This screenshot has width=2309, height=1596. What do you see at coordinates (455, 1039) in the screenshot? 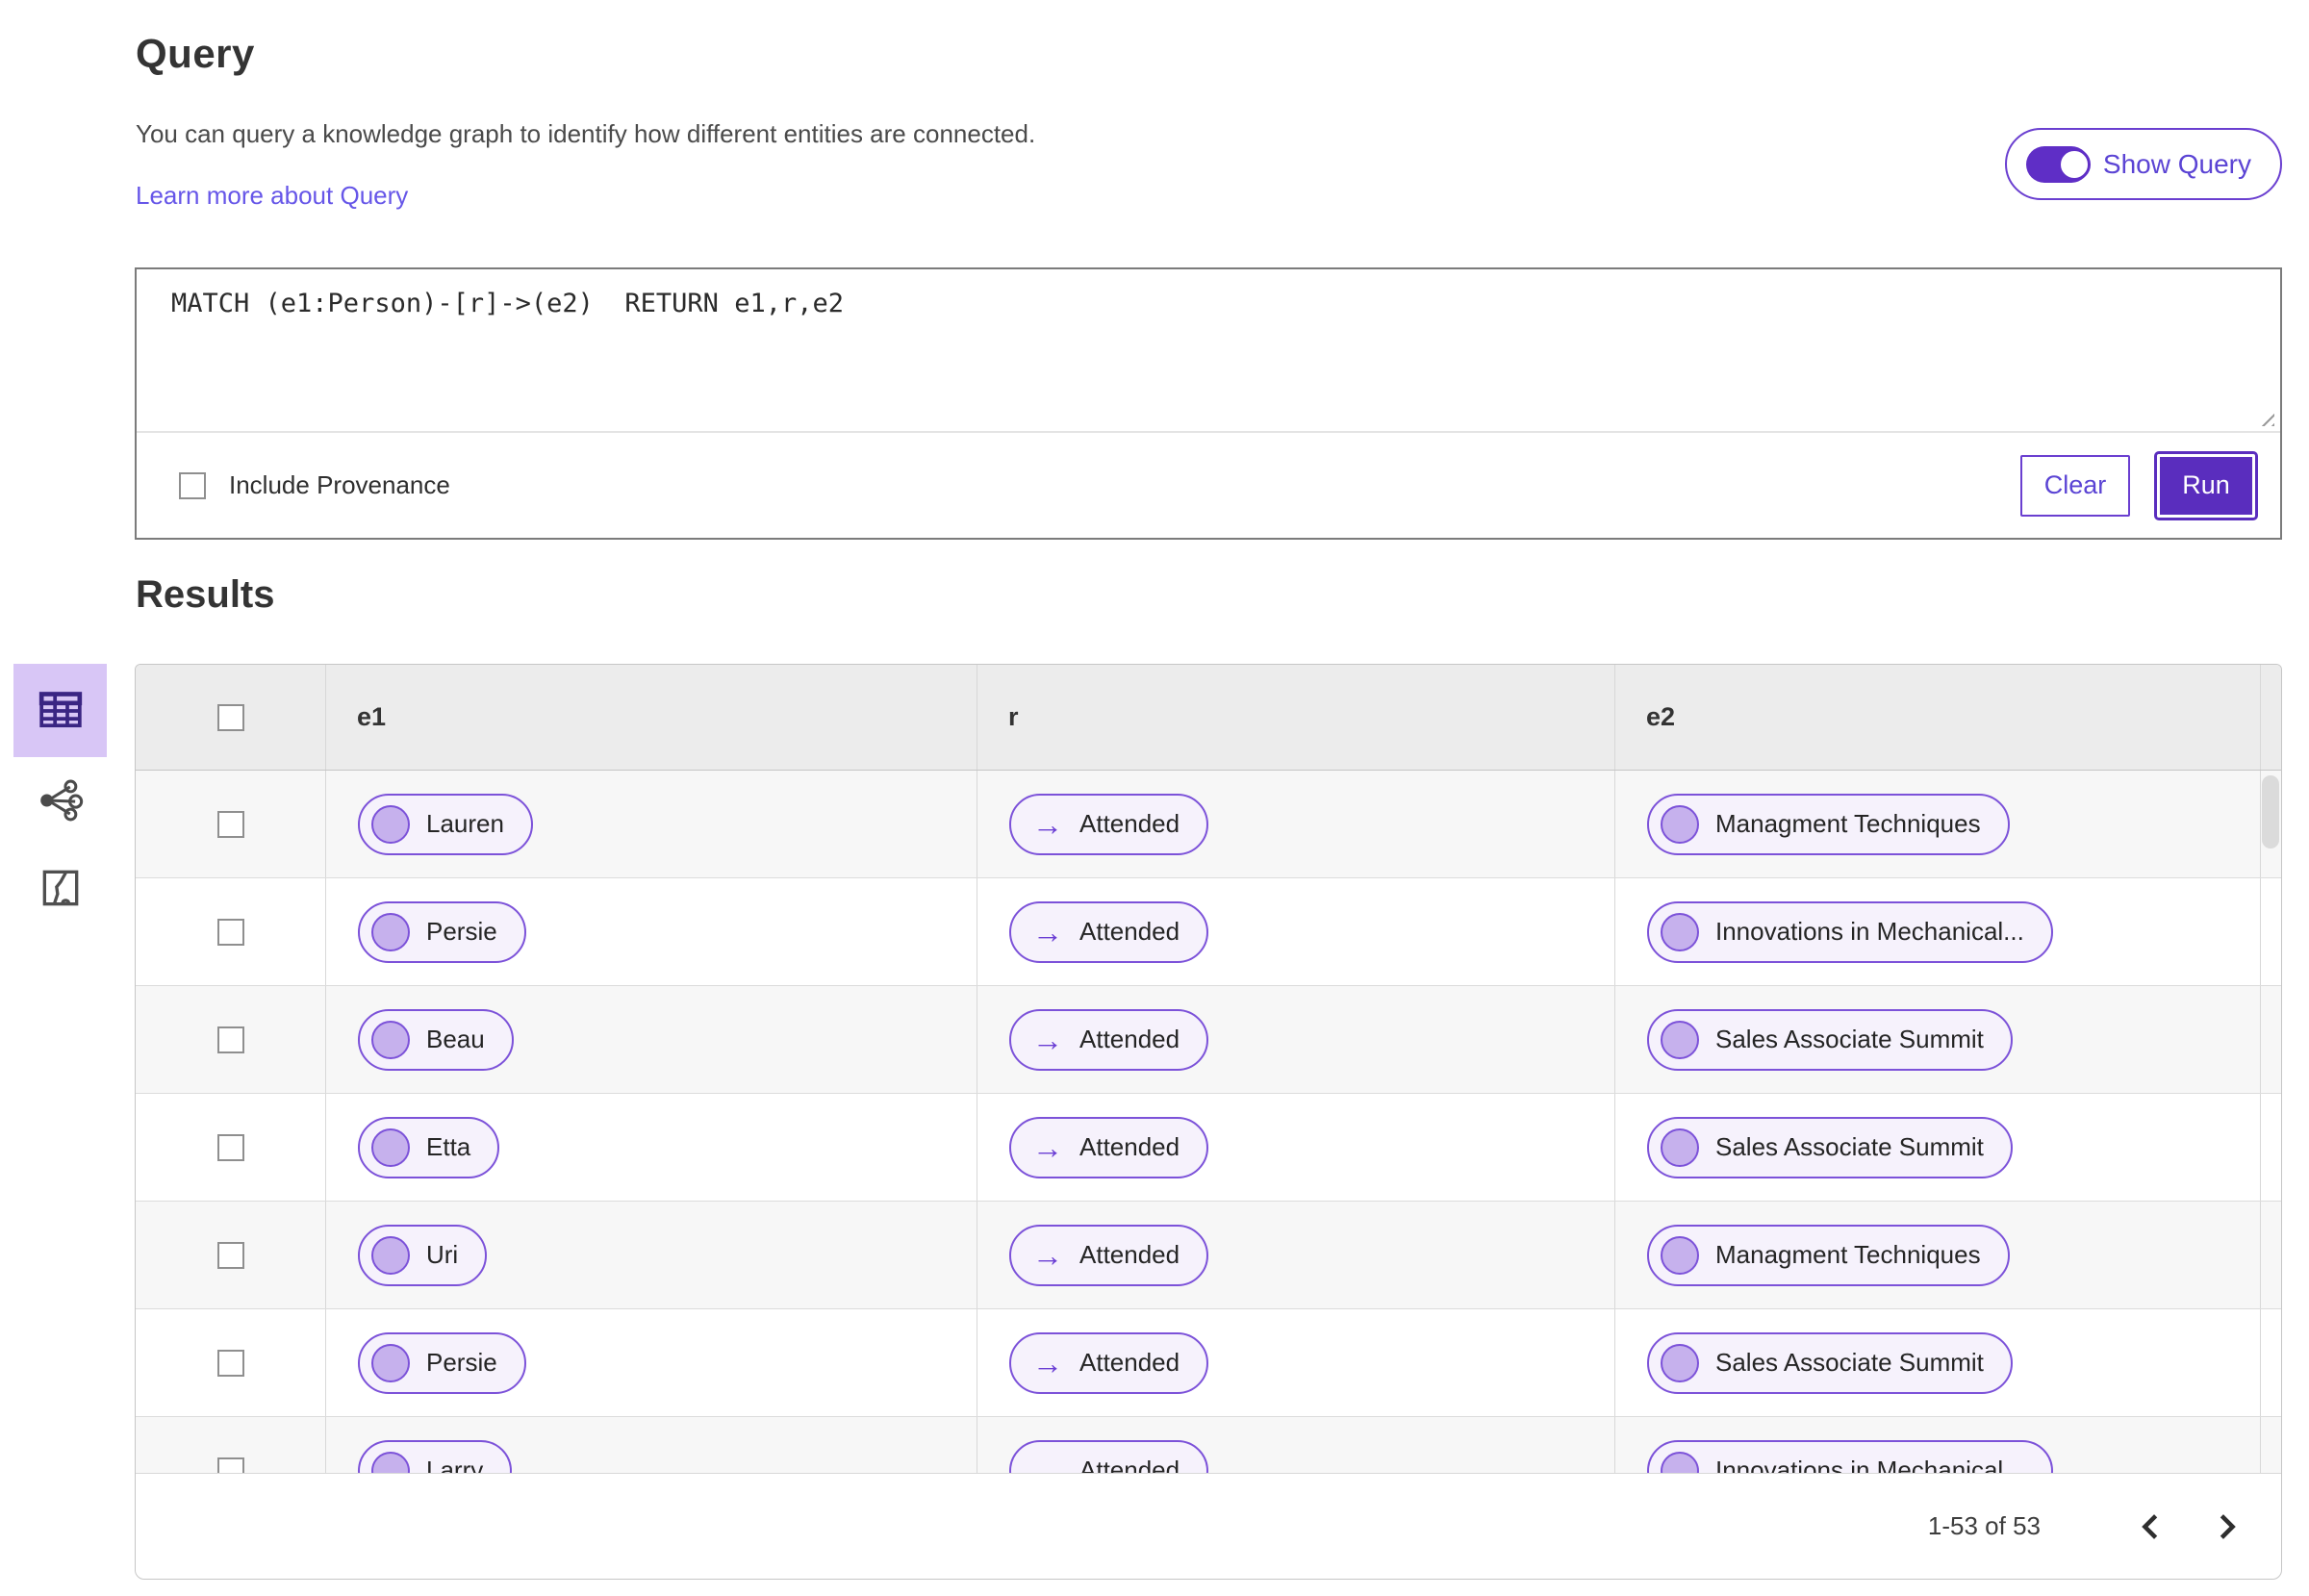
I see `e1-pill-label: Beau` at bounding box center [455, 1039].